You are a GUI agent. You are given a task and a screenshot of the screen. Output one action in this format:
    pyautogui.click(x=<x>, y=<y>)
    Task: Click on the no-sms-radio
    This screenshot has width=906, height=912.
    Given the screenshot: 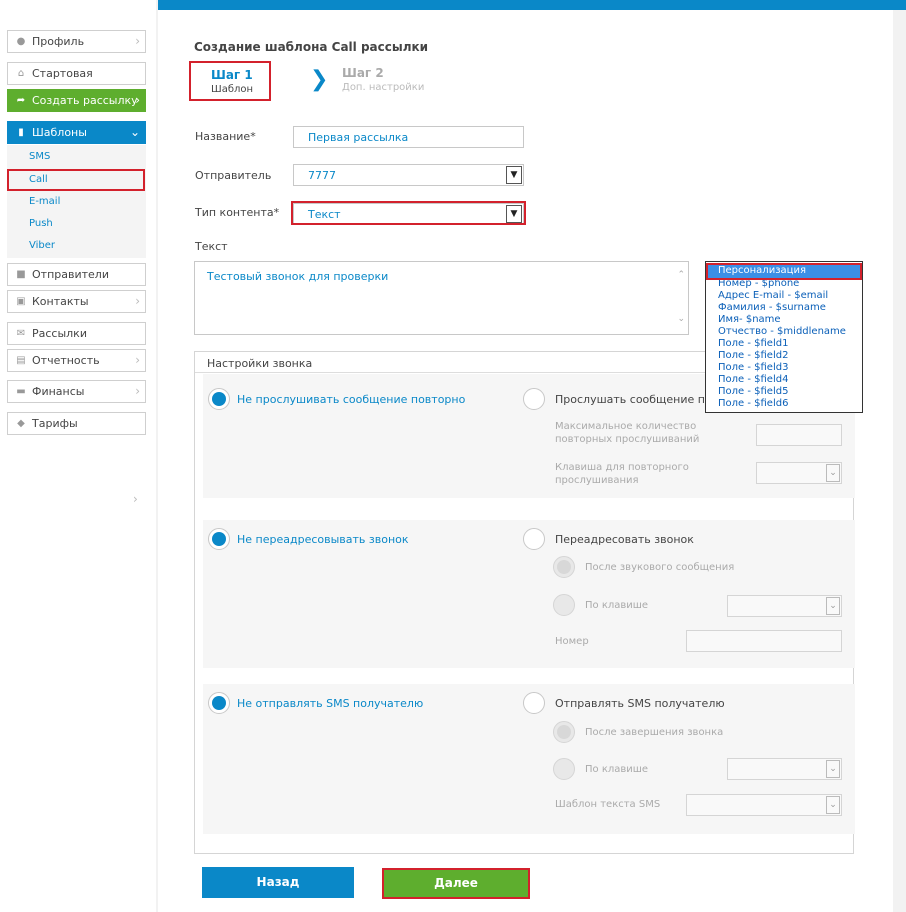 What is the action you would take?
    pyautogui.click(x=219, y=703)
    